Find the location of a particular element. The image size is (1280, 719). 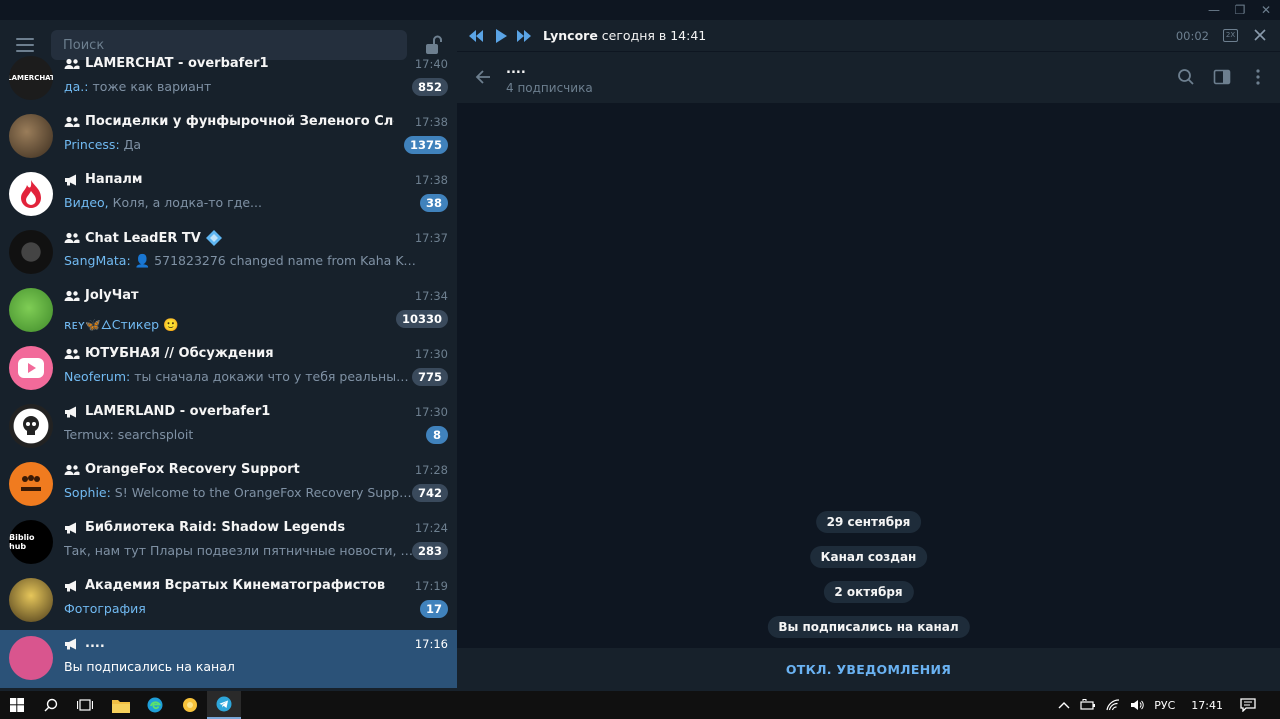

browser-icon is located at coordinates (190, 705).